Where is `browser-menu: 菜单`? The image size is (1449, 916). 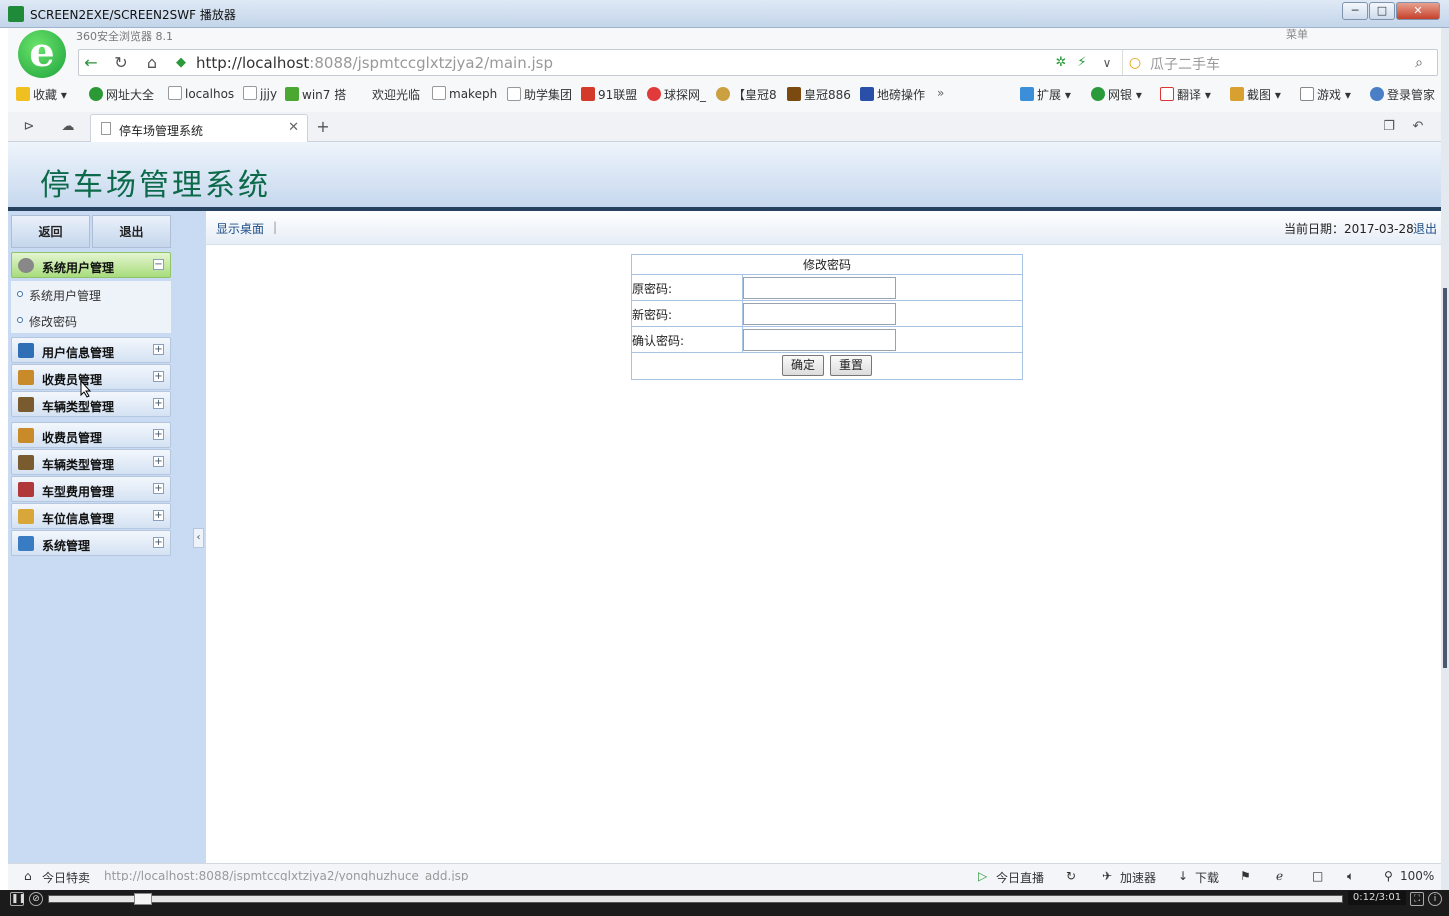
browser-menu: 菜单 is located at coordinates (1297, 34).